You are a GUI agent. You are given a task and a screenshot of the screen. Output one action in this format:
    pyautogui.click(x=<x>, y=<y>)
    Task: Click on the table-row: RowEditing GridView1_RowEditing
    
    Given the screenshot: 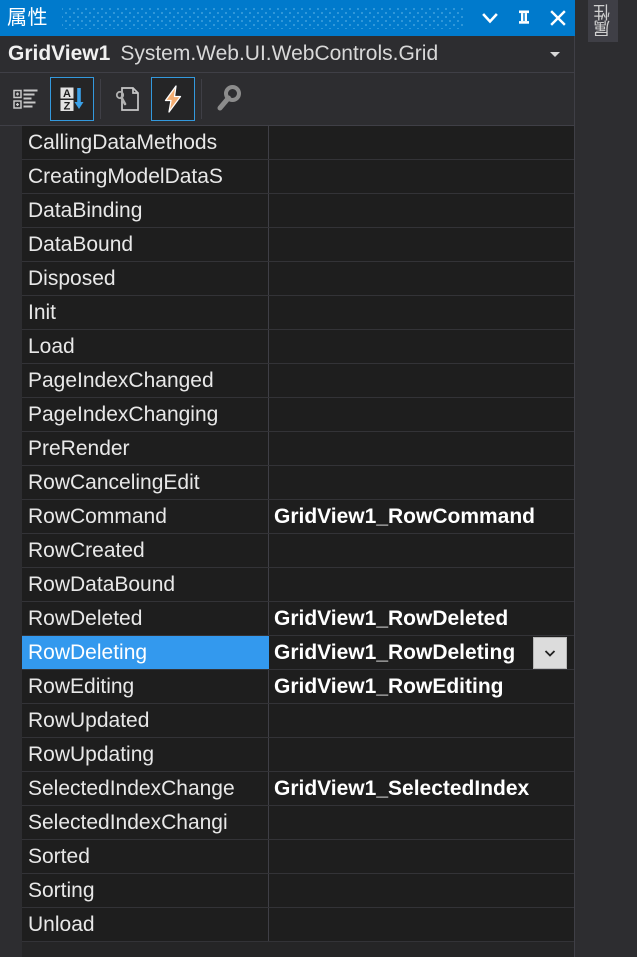 What is the action you would take?
    pyautogui.click(x=287, y=687)
    